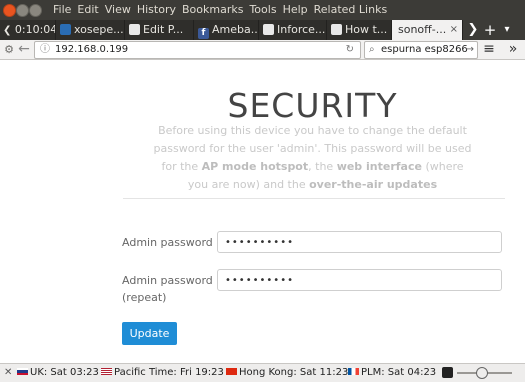 The height and width of the screenshot is (382, 525). Describe the element at coordinates (197, 50) in the screenshot. I see `url-bar: ⓘ 192.168.0.199 ↻` at that location.